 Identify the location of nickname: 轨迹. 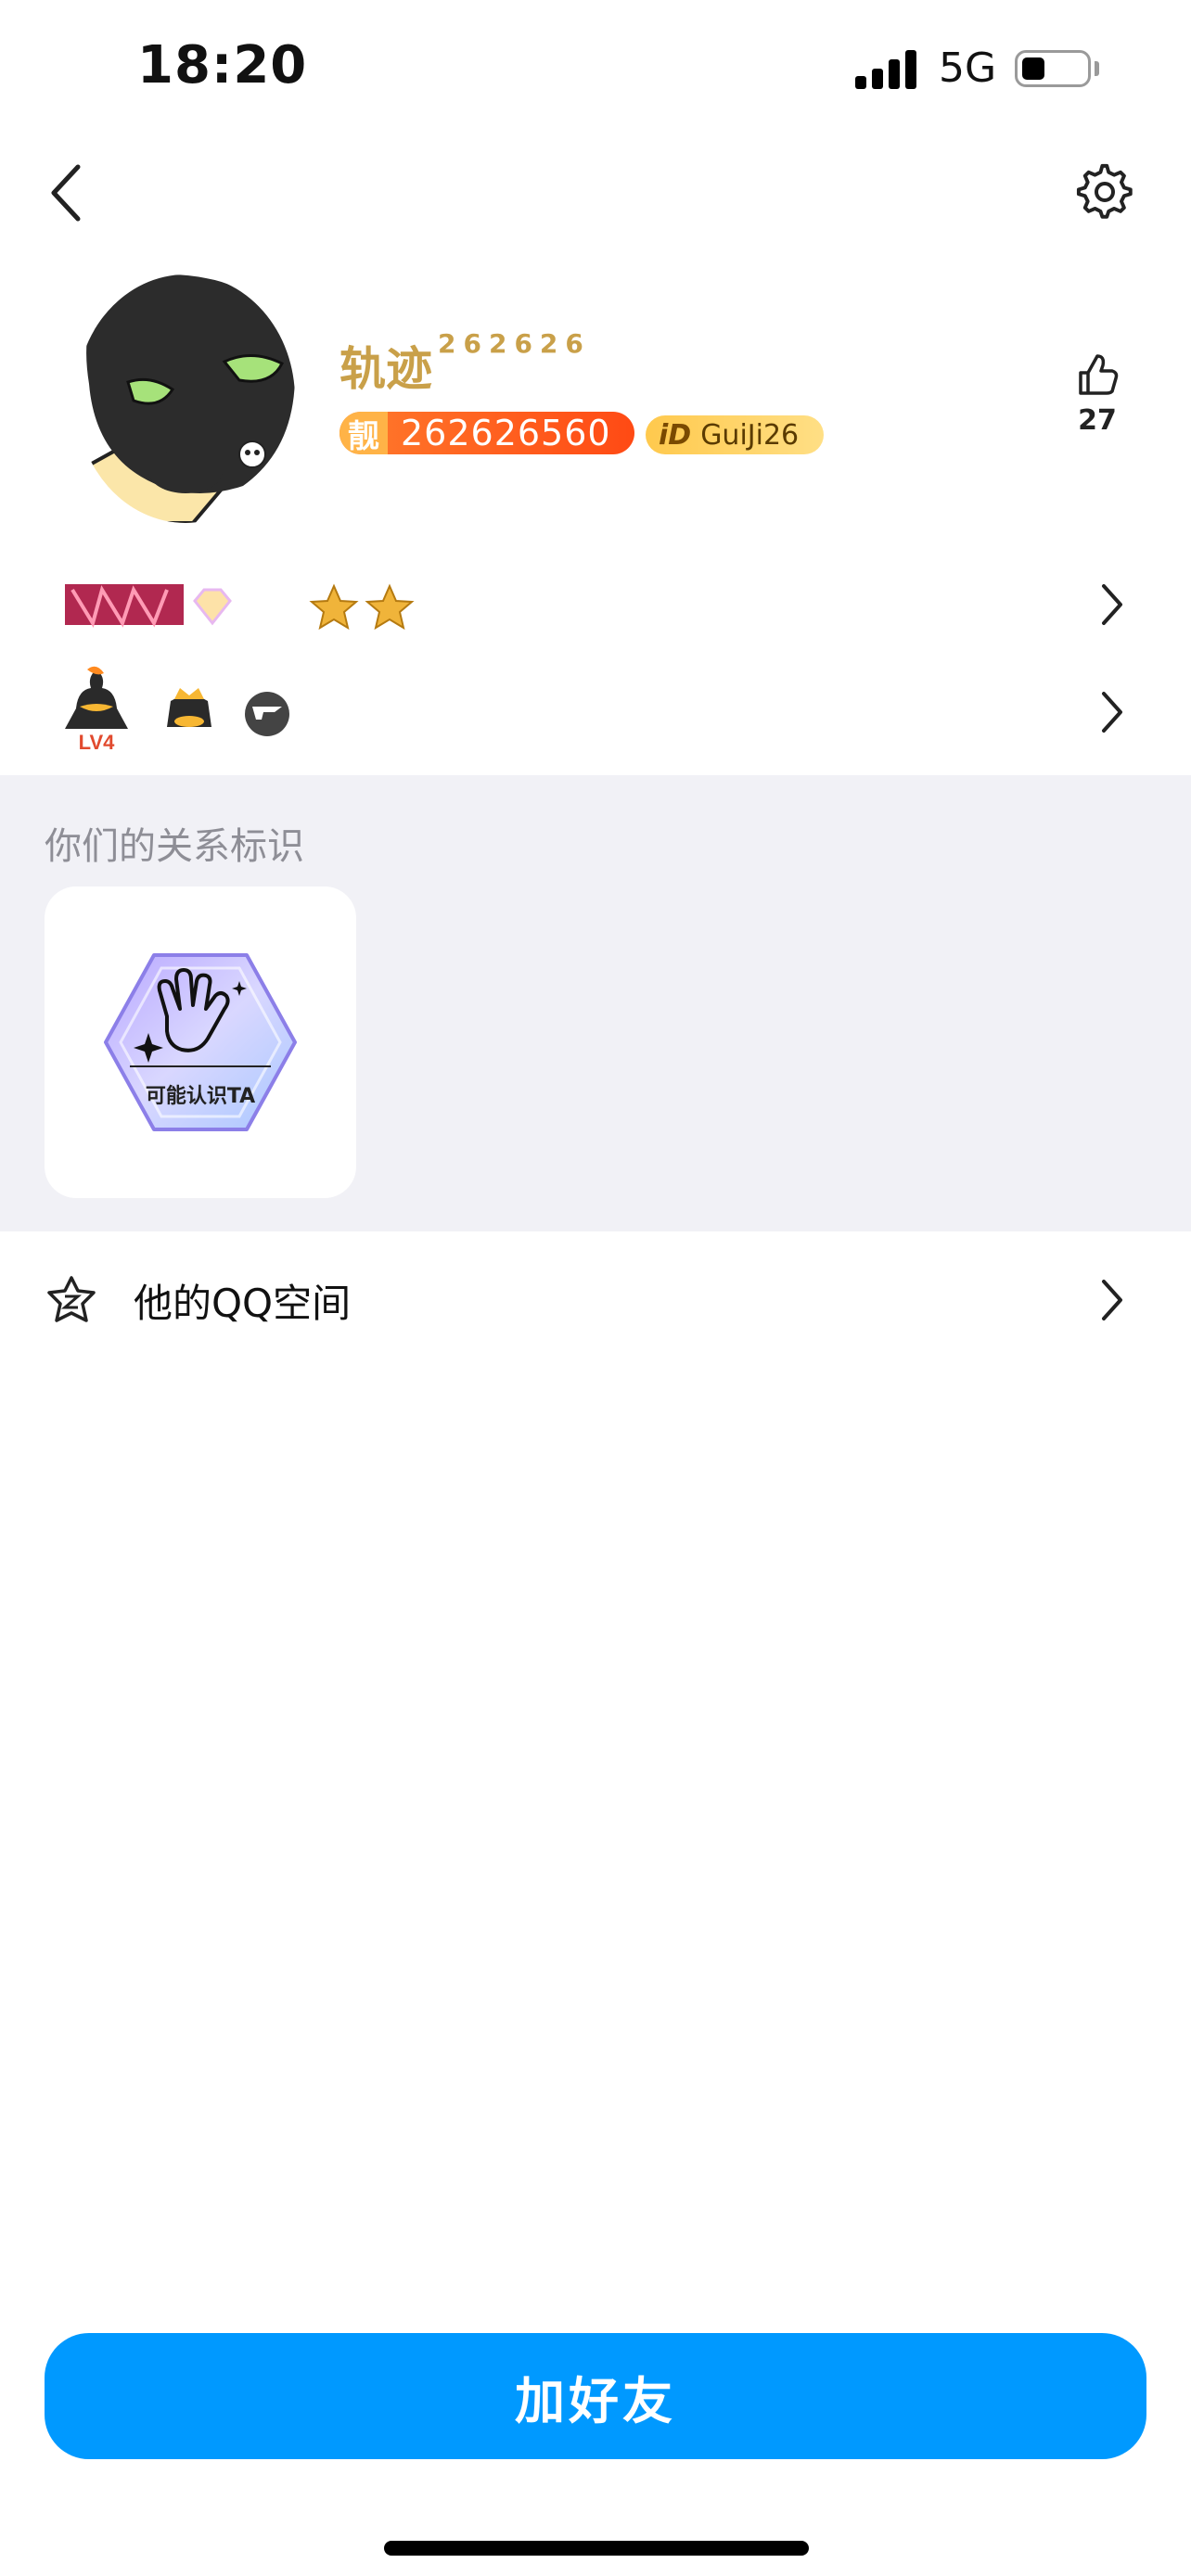
(386, 369).